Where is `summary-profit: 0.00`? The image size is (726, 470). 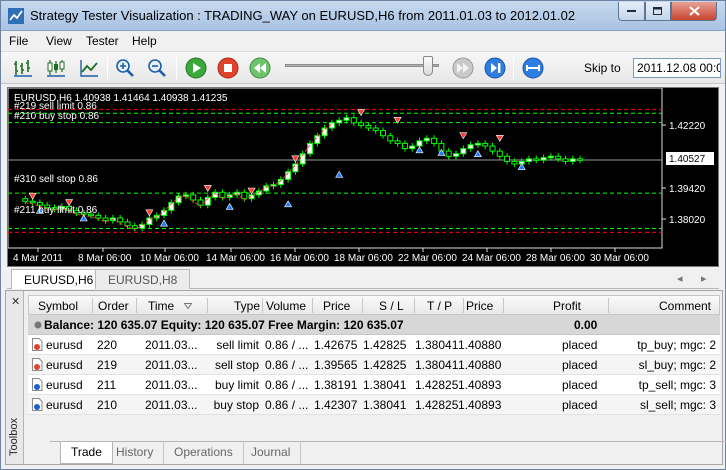
summary-profit: 0.00 is located at coordinates (586, 325).